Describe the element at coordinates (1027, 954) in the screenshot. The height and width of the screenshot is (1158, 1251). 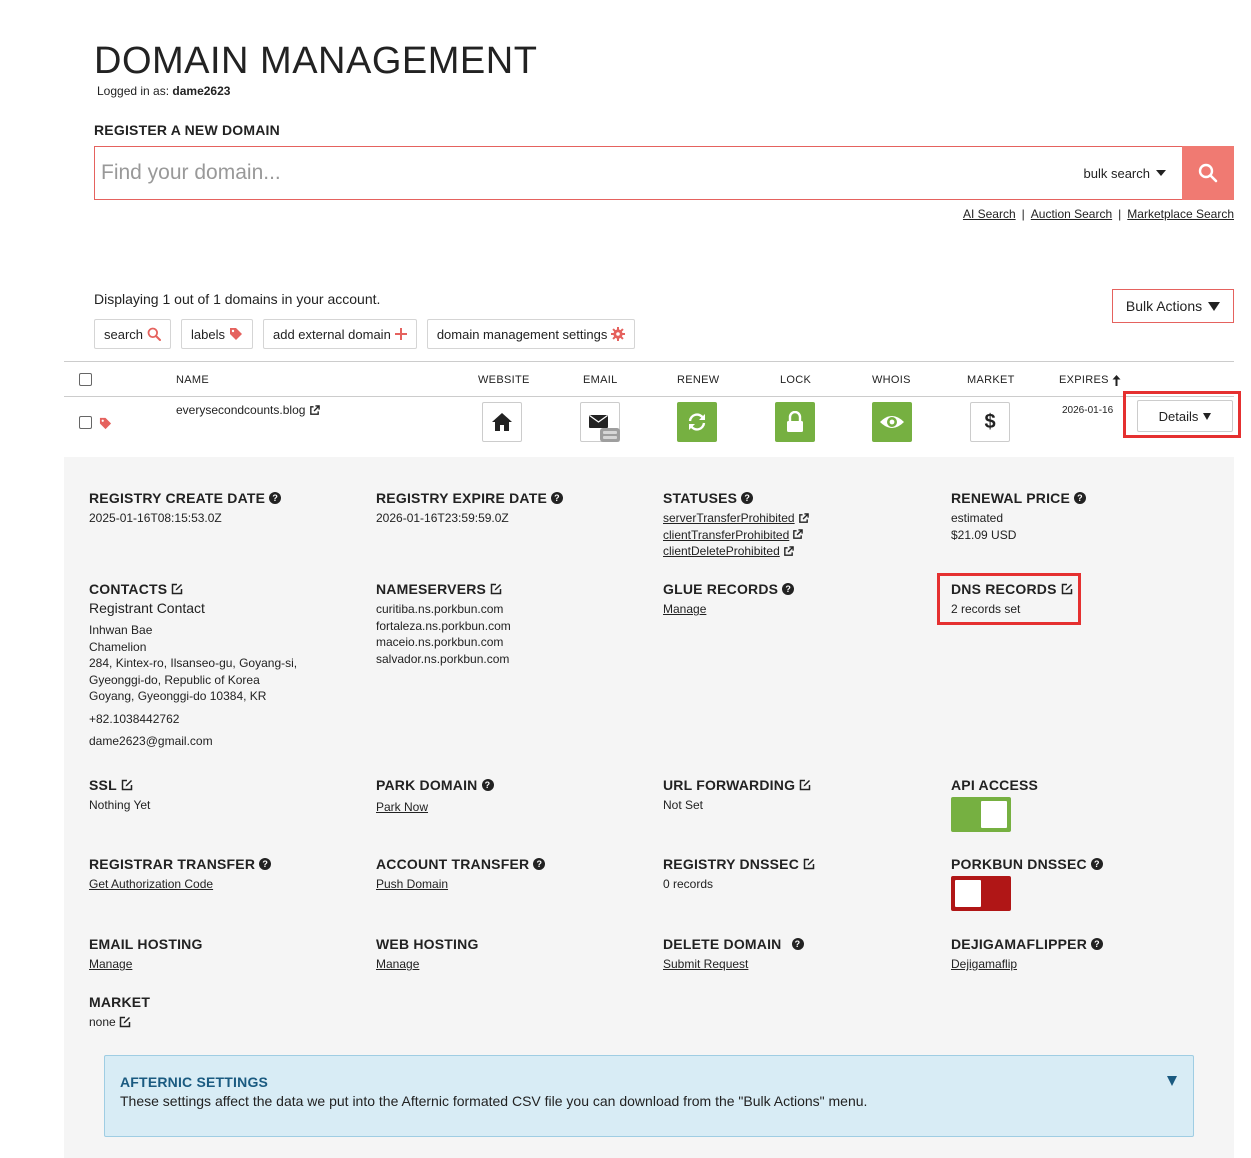
I see `dejigamaflipper: DEJIGAMAFLIPPER? Dejigamaflip` at that location.